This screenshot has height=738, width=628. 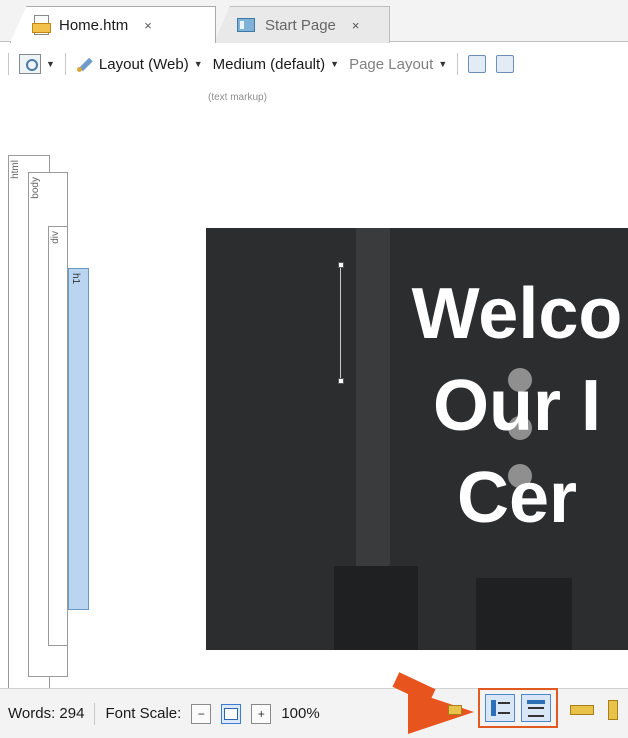 I want to click on preview-button: ▼, so click(x=37, y=64).